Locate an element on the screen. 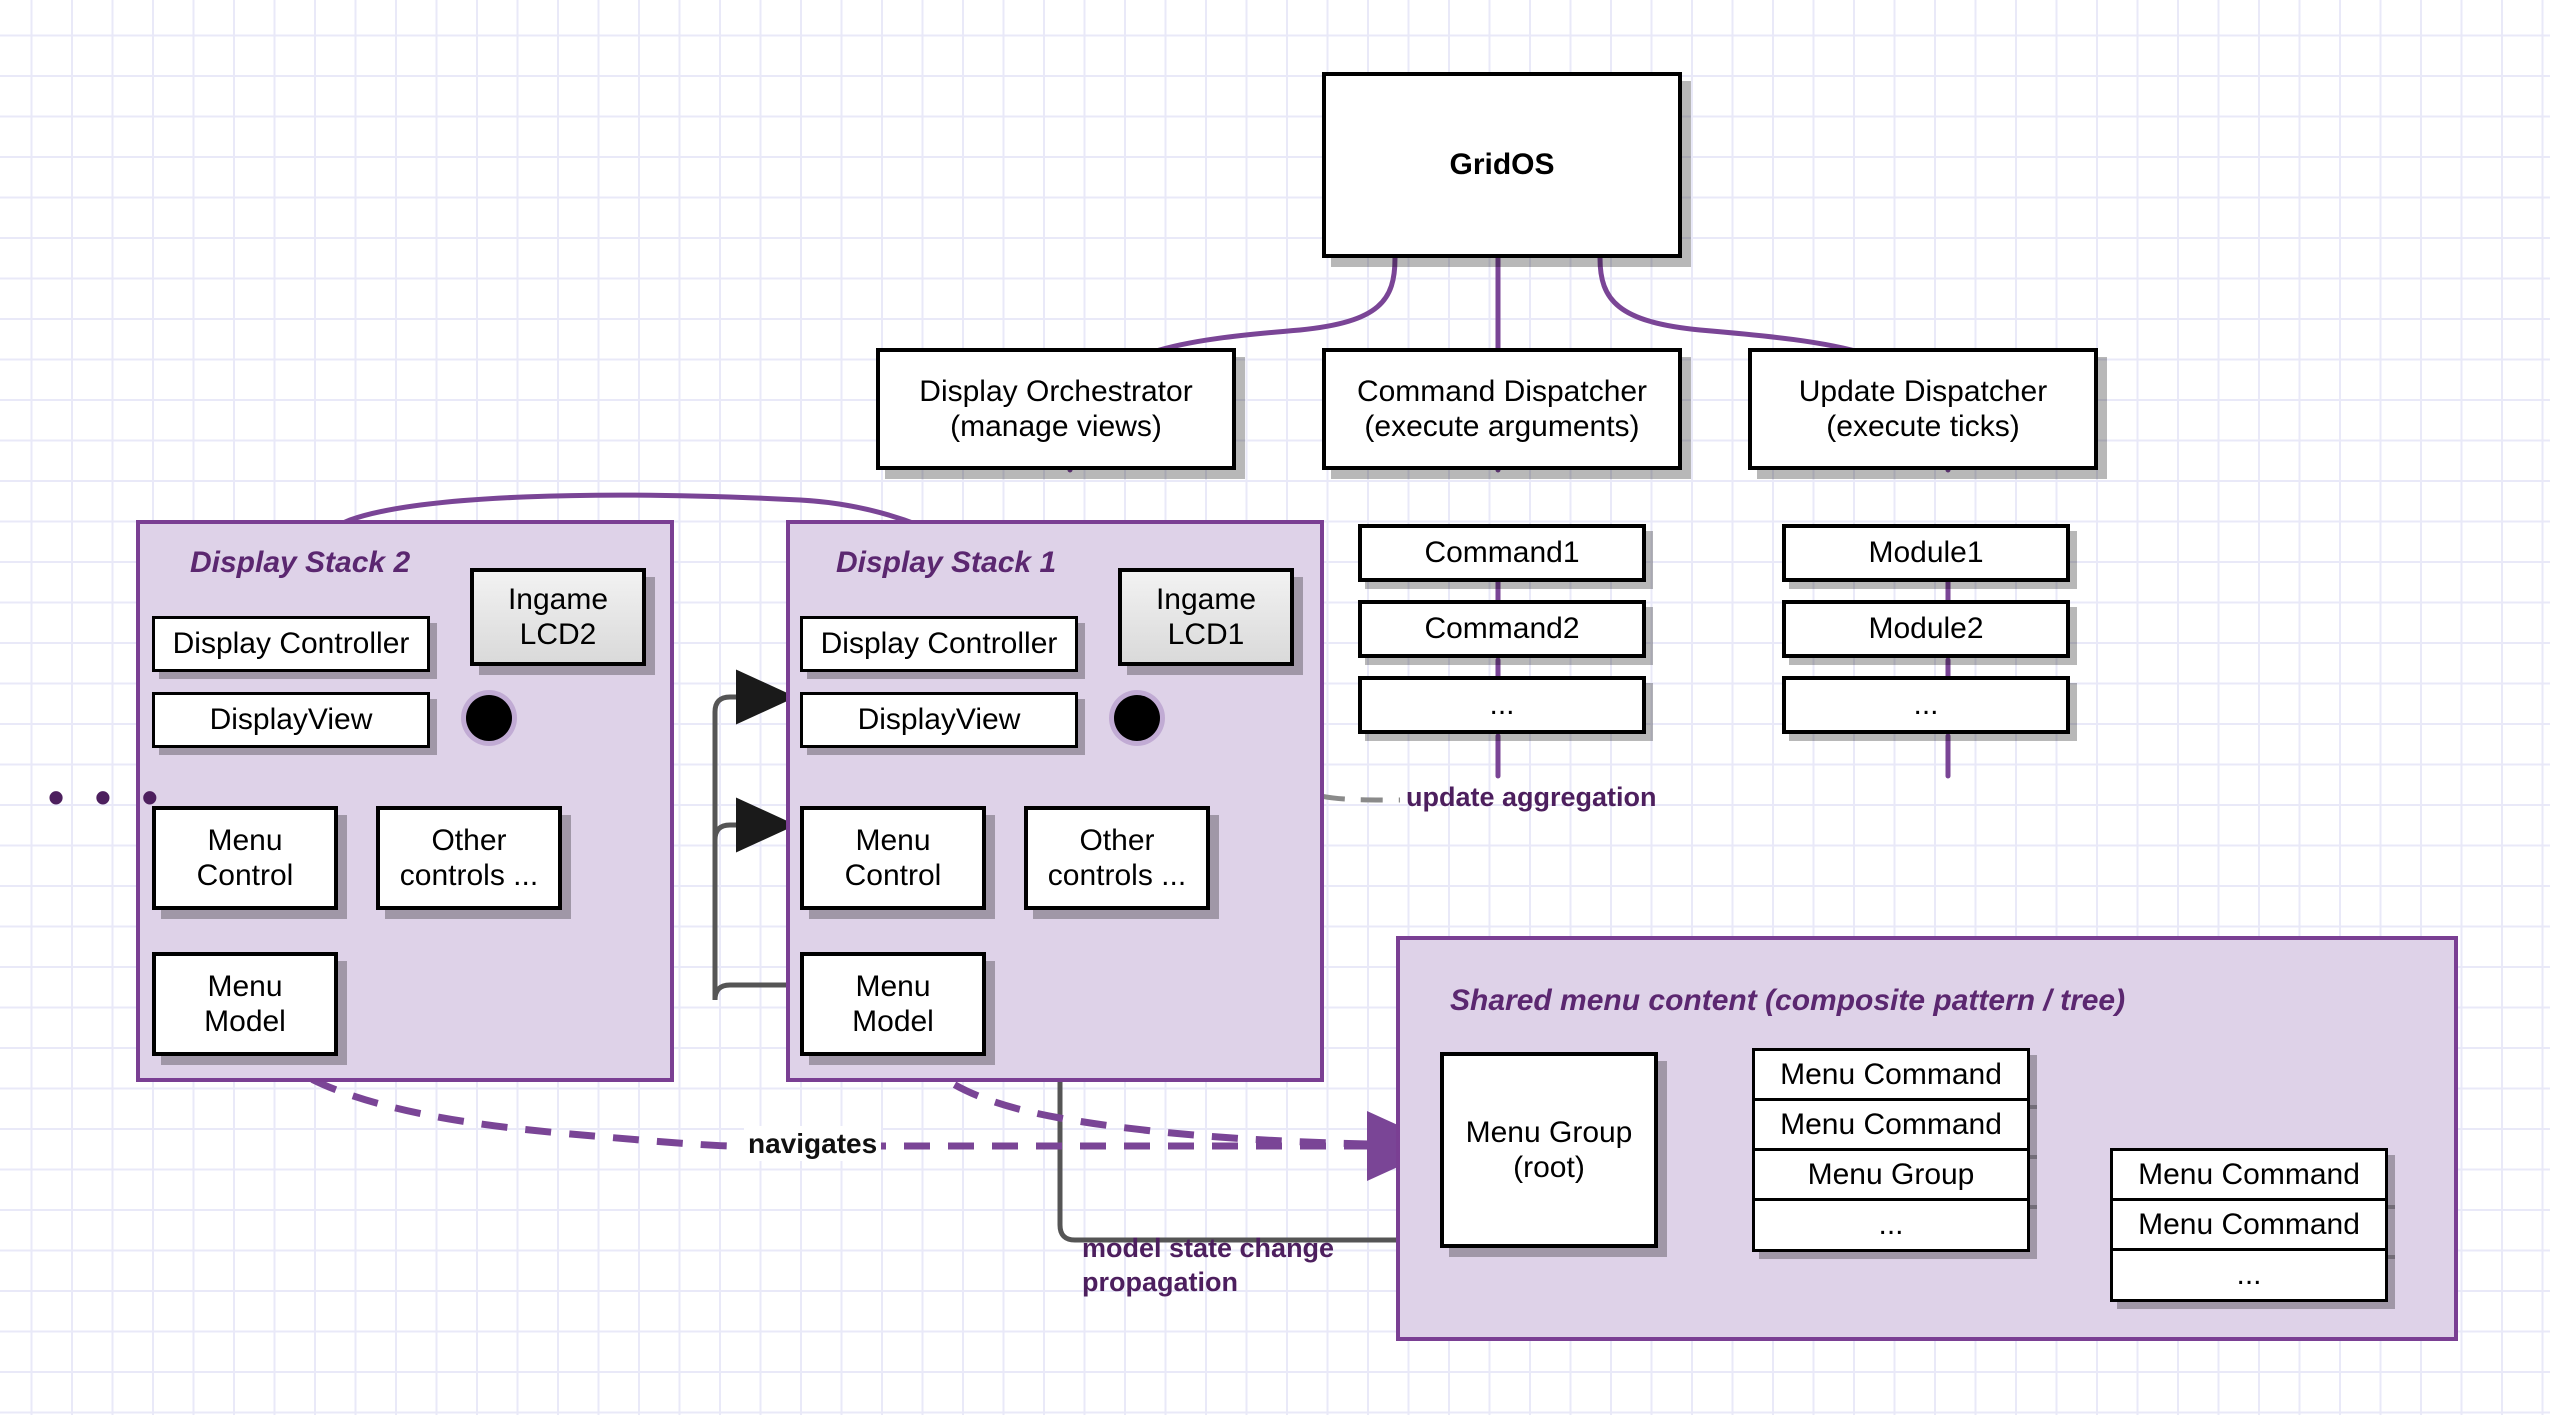 The width and height of the screenshot is (2550, 1415). more-display-stacks-ellipsis: • • • is located at coordinates (107, 797).